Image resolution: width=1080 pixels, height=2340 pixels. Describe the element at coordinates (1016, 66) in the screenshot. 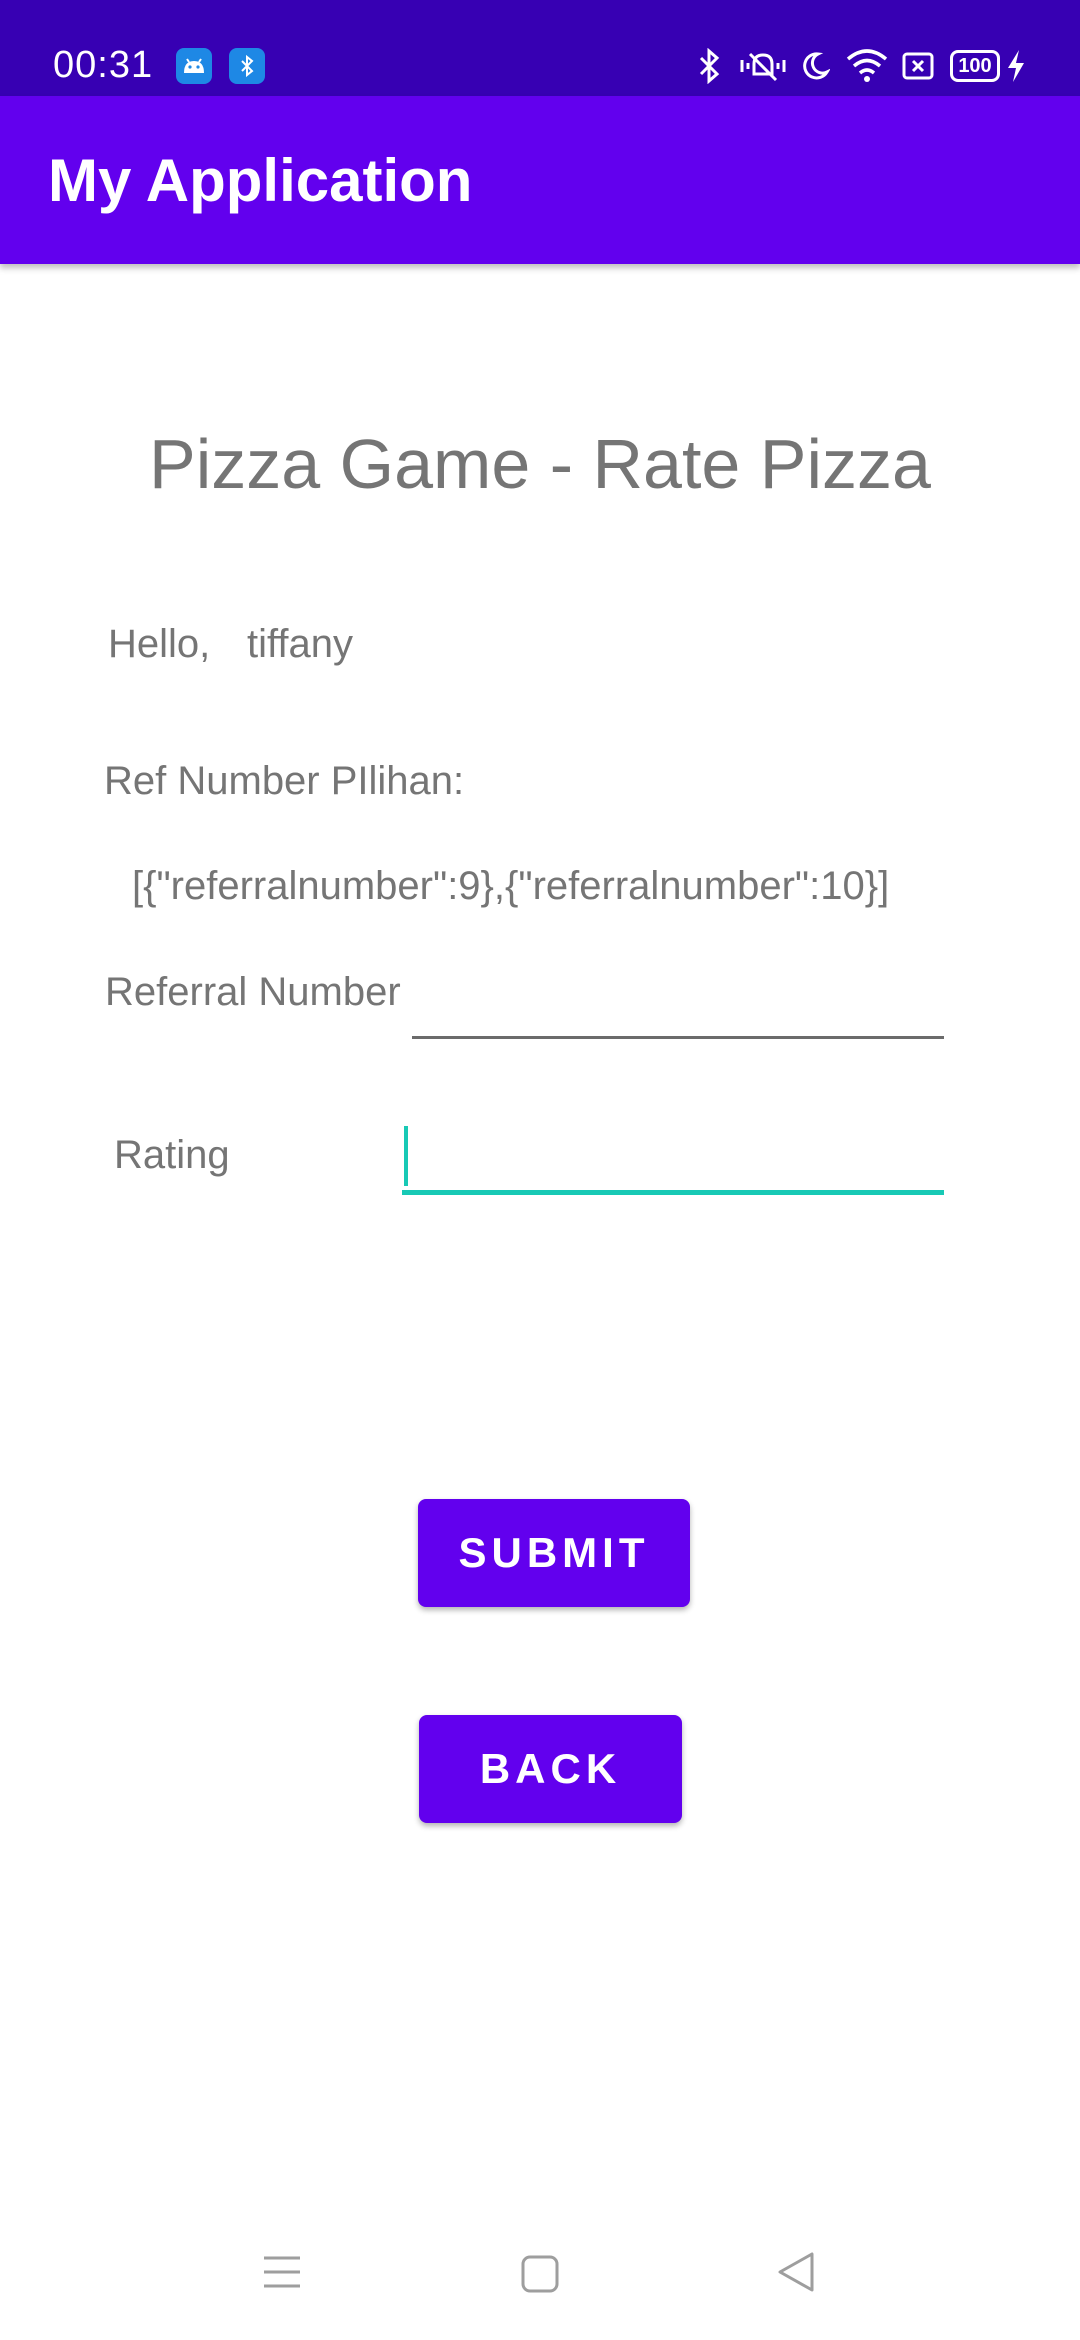

I see `charging-icon` at that location.